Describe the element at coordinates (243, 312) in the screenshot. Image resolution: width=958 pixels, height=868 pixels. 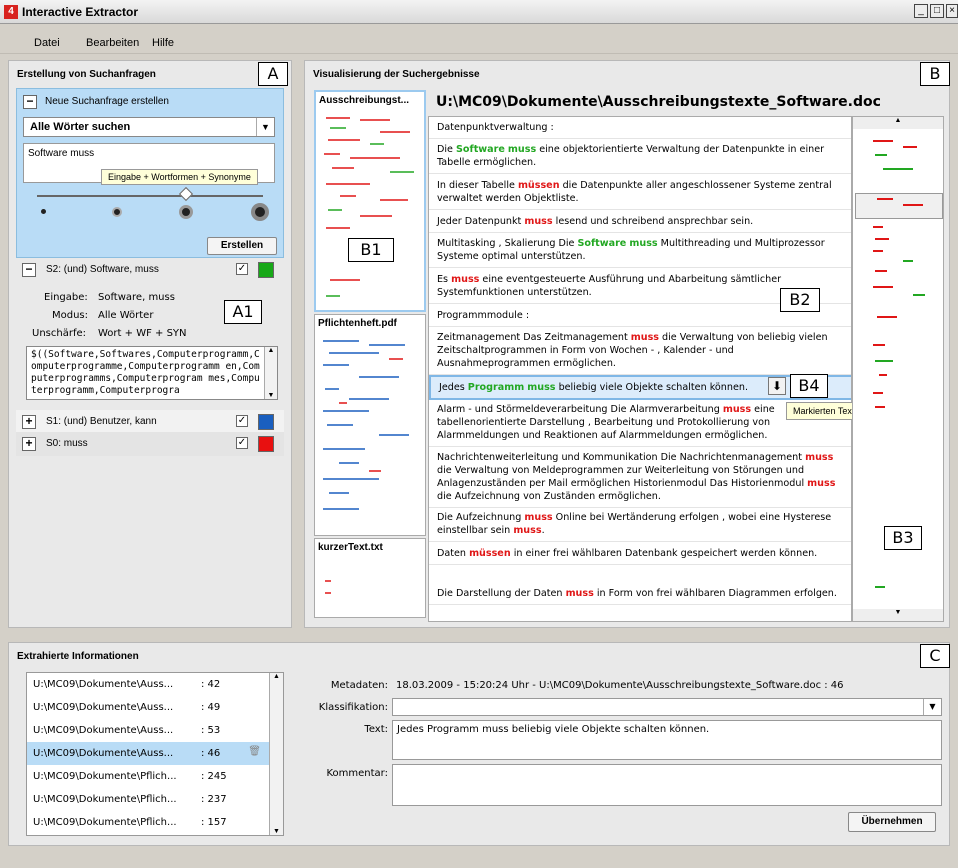
I see `detail-label-a1: A1` at that location.